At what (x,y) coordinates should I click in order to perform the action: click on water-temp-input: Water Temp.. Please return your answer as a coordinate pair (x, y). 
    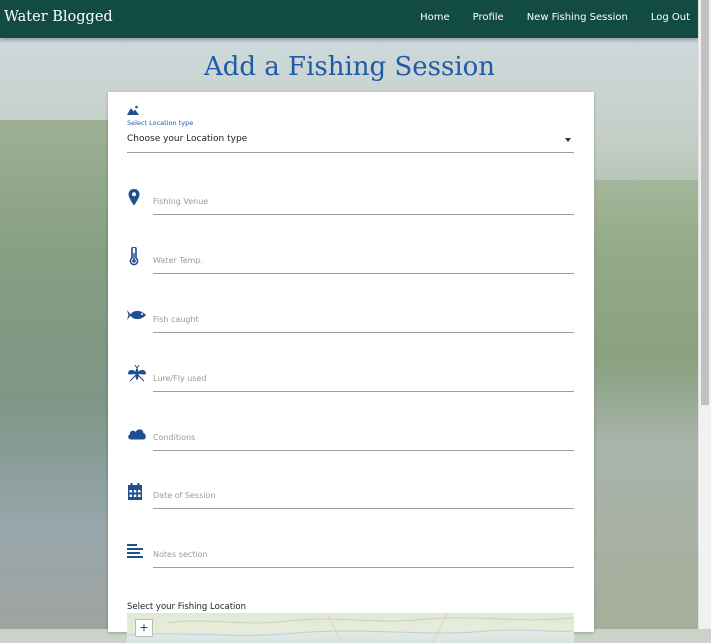
    Looking at the image, I should click on (363, 265).